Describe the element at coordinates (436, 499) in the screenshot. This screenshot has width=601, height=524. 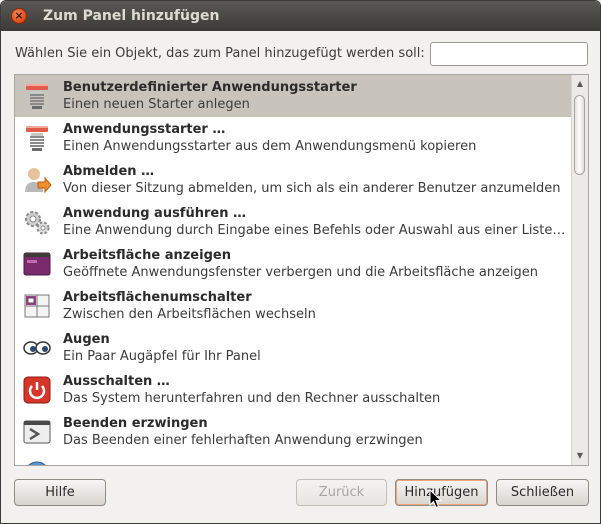
I see `mouse-cursor-icon` at that location.